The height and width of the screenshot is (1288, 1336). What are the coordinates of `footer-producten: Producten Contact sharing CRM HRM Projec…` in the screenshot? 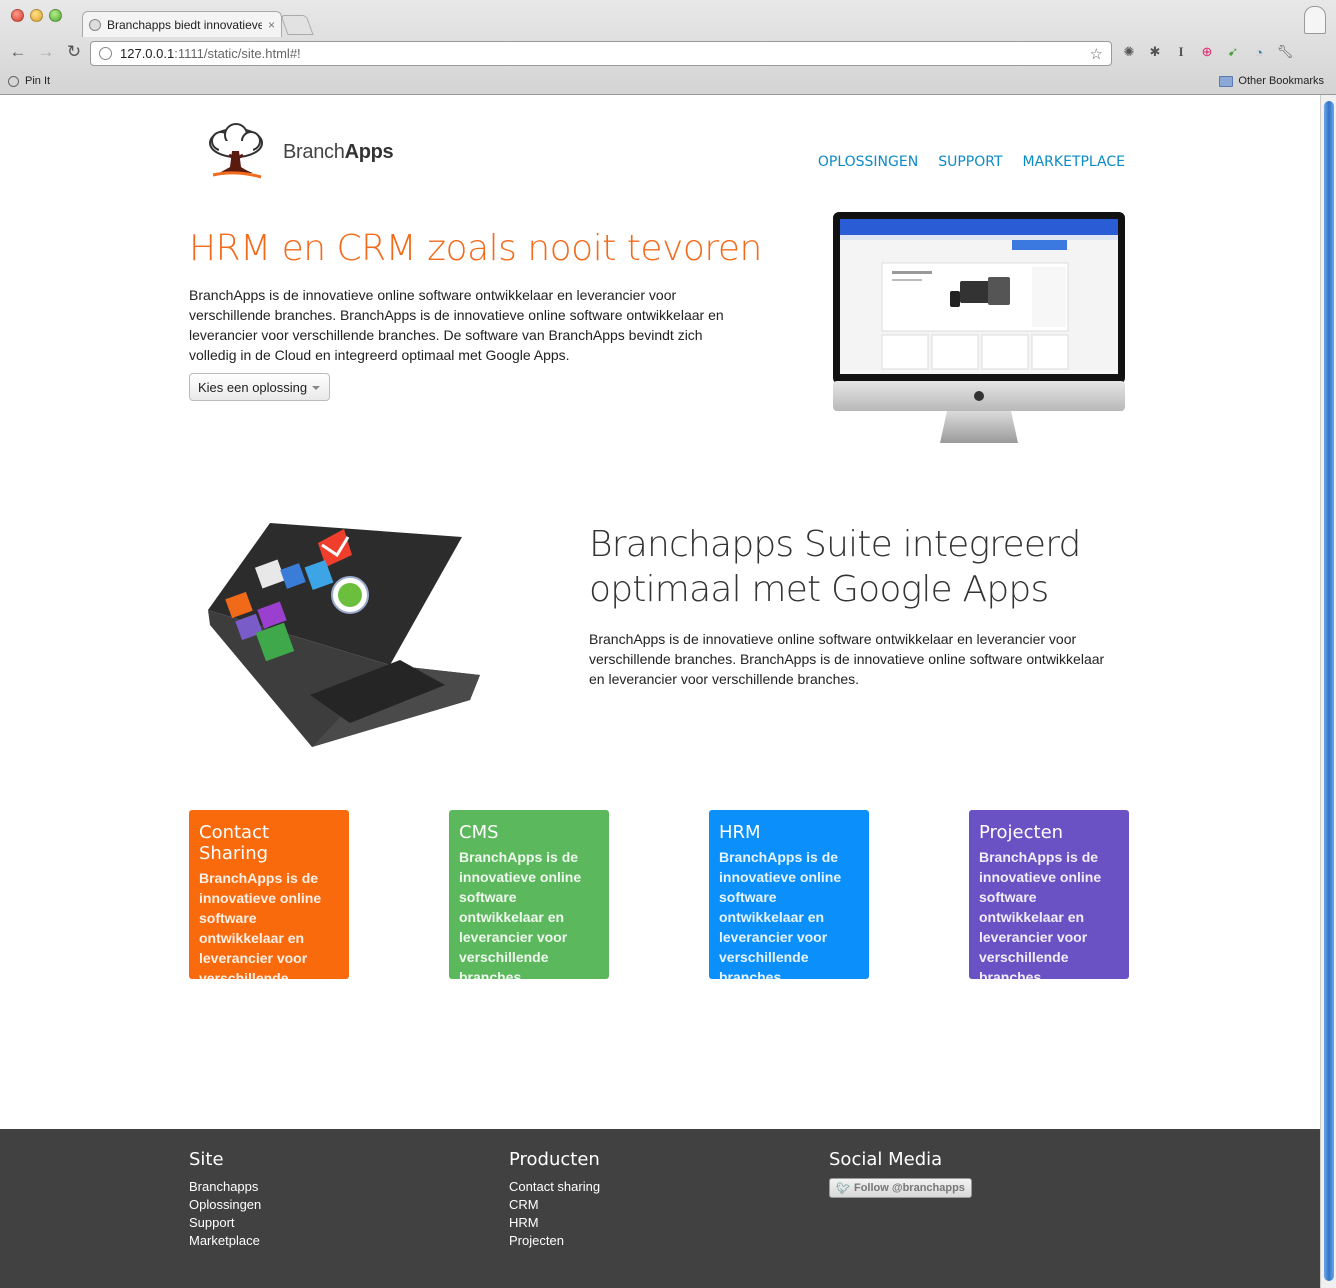 It's located at (554, 1199).